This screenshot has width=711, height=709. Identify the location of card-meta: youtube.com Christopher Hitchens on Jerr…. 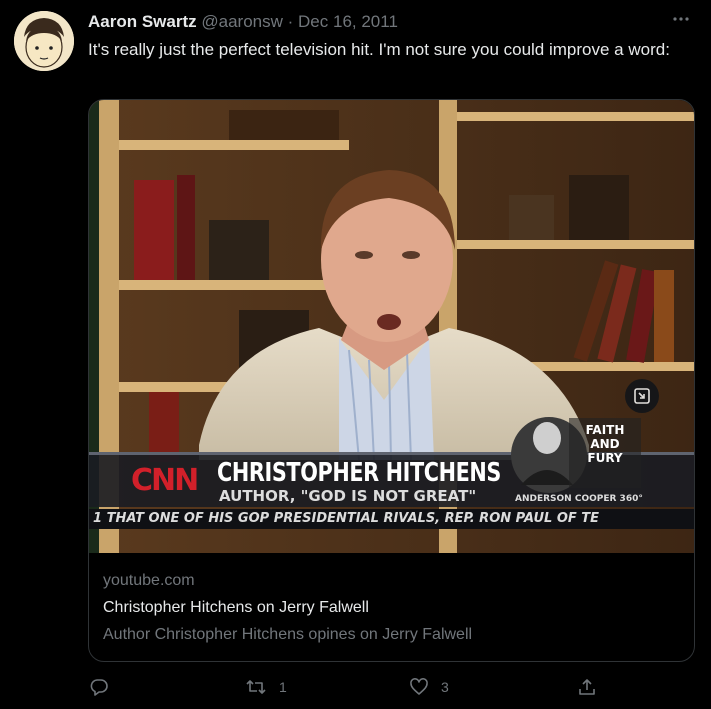
(393, 608).